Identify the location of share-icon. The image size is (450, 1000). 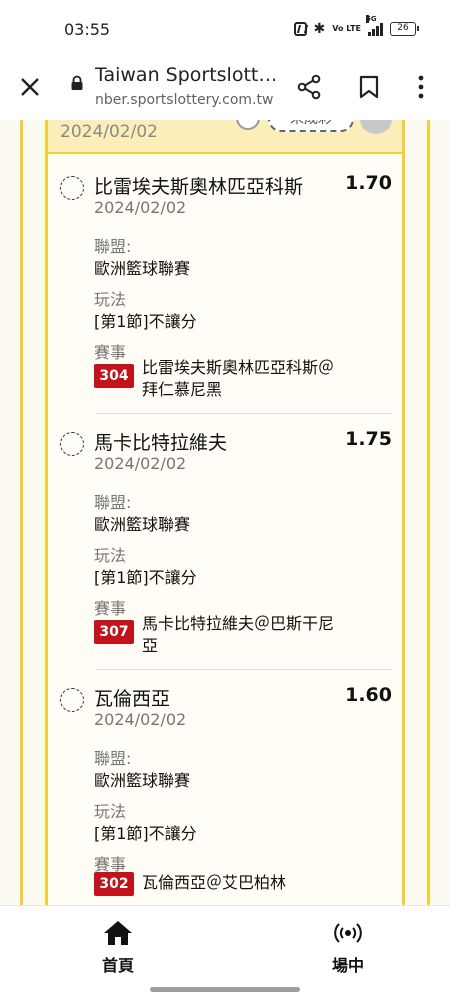
(309, 87).